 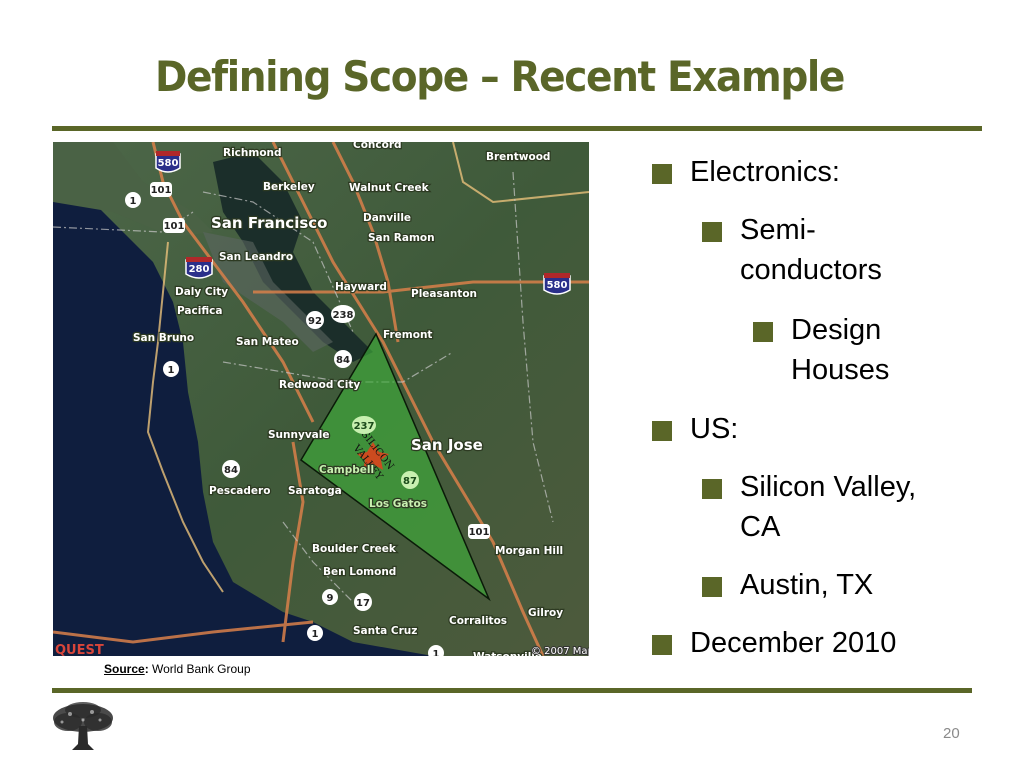 I want to click on footer-divider, so click(x=512, y=690).